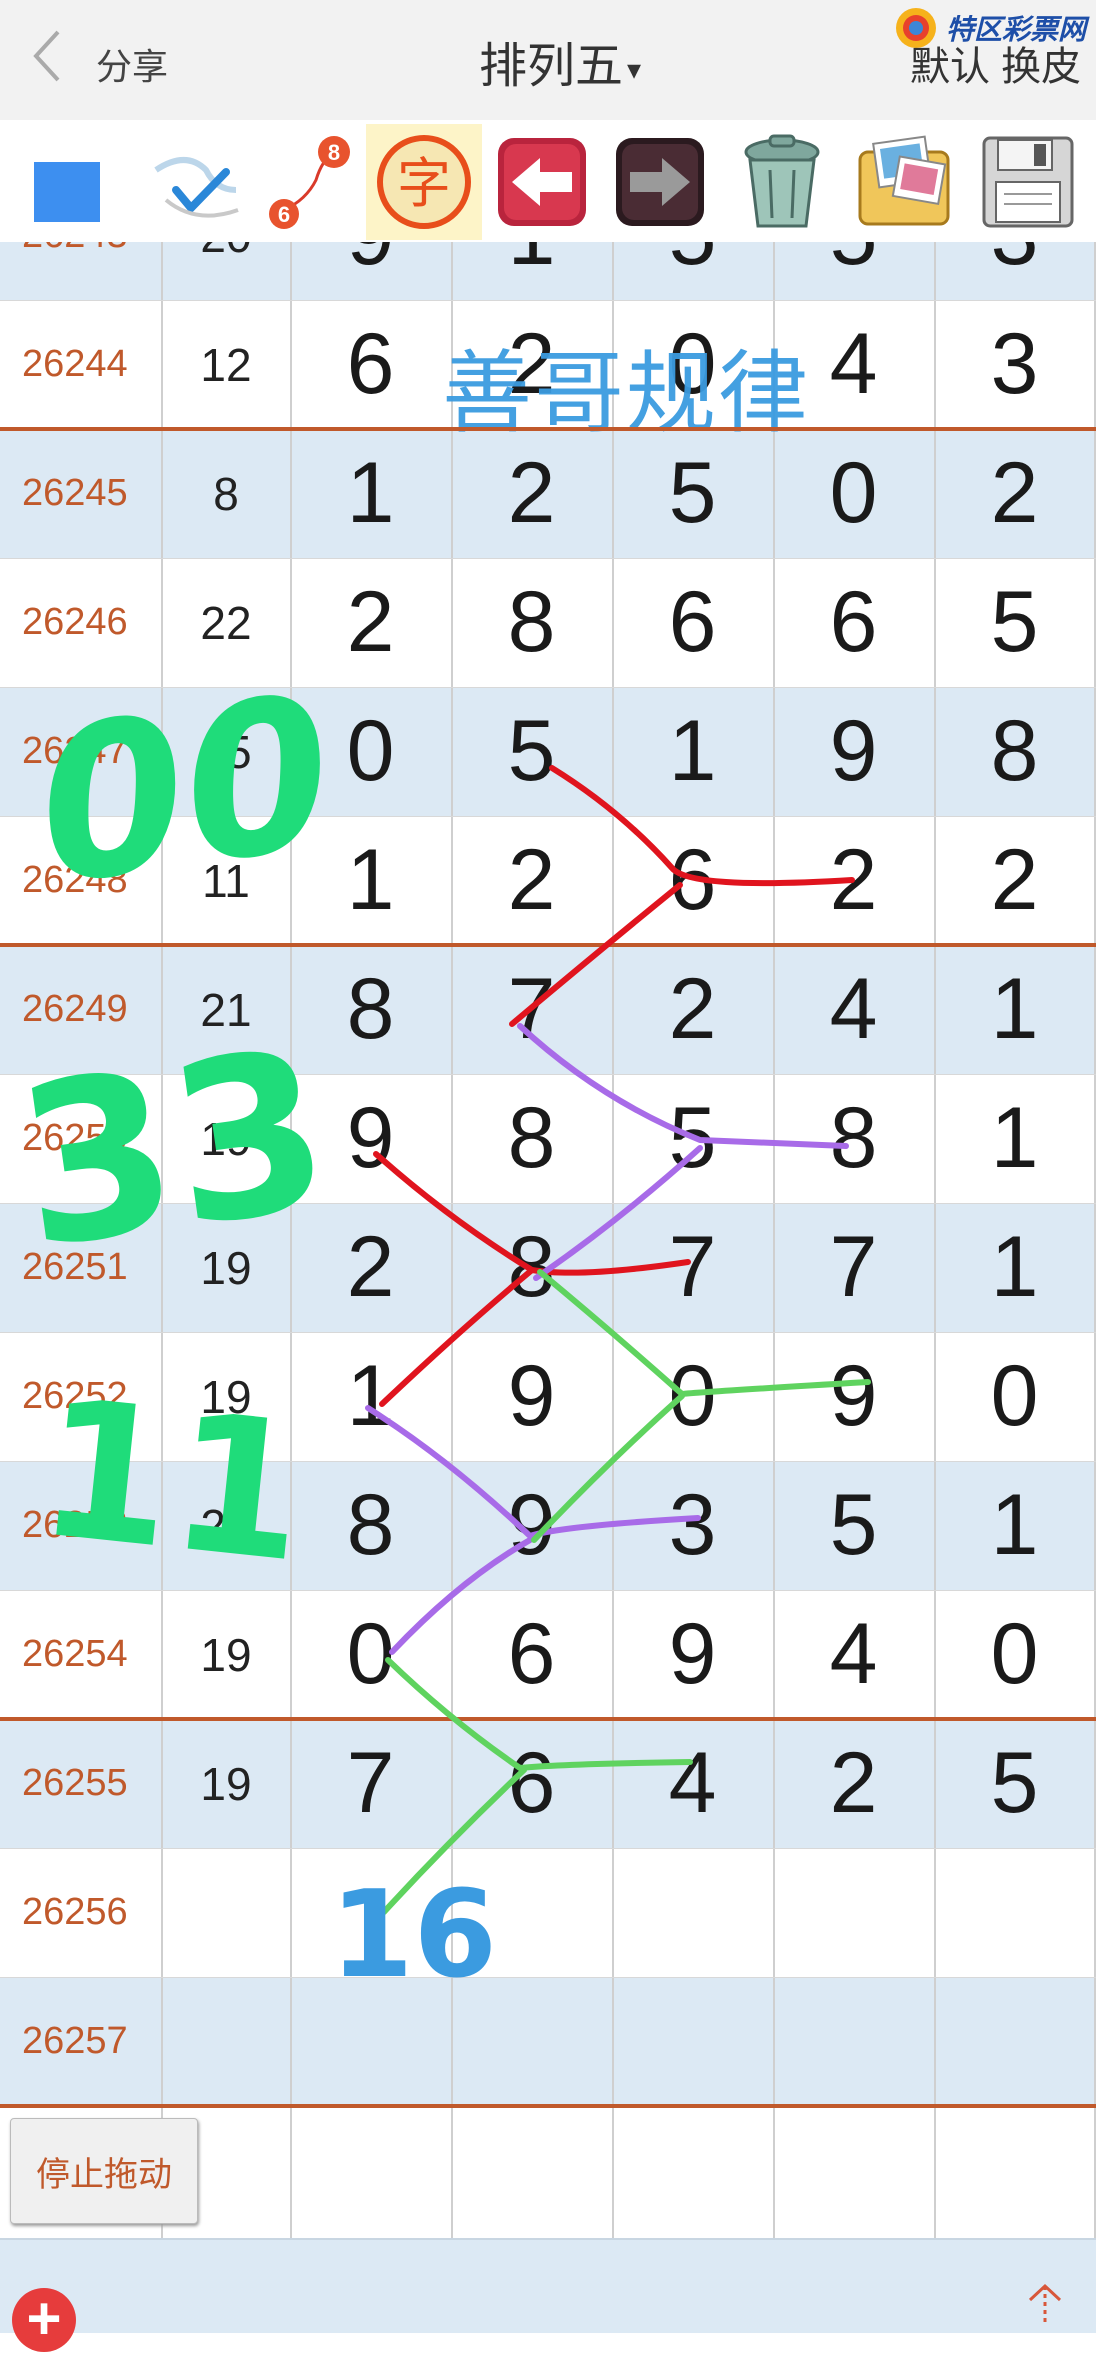 The width and height of the screenshot is (1096, 2353). Describe the element at coordinates (226, 622) in the screenshot. I see `sum-value: 22` at that location.